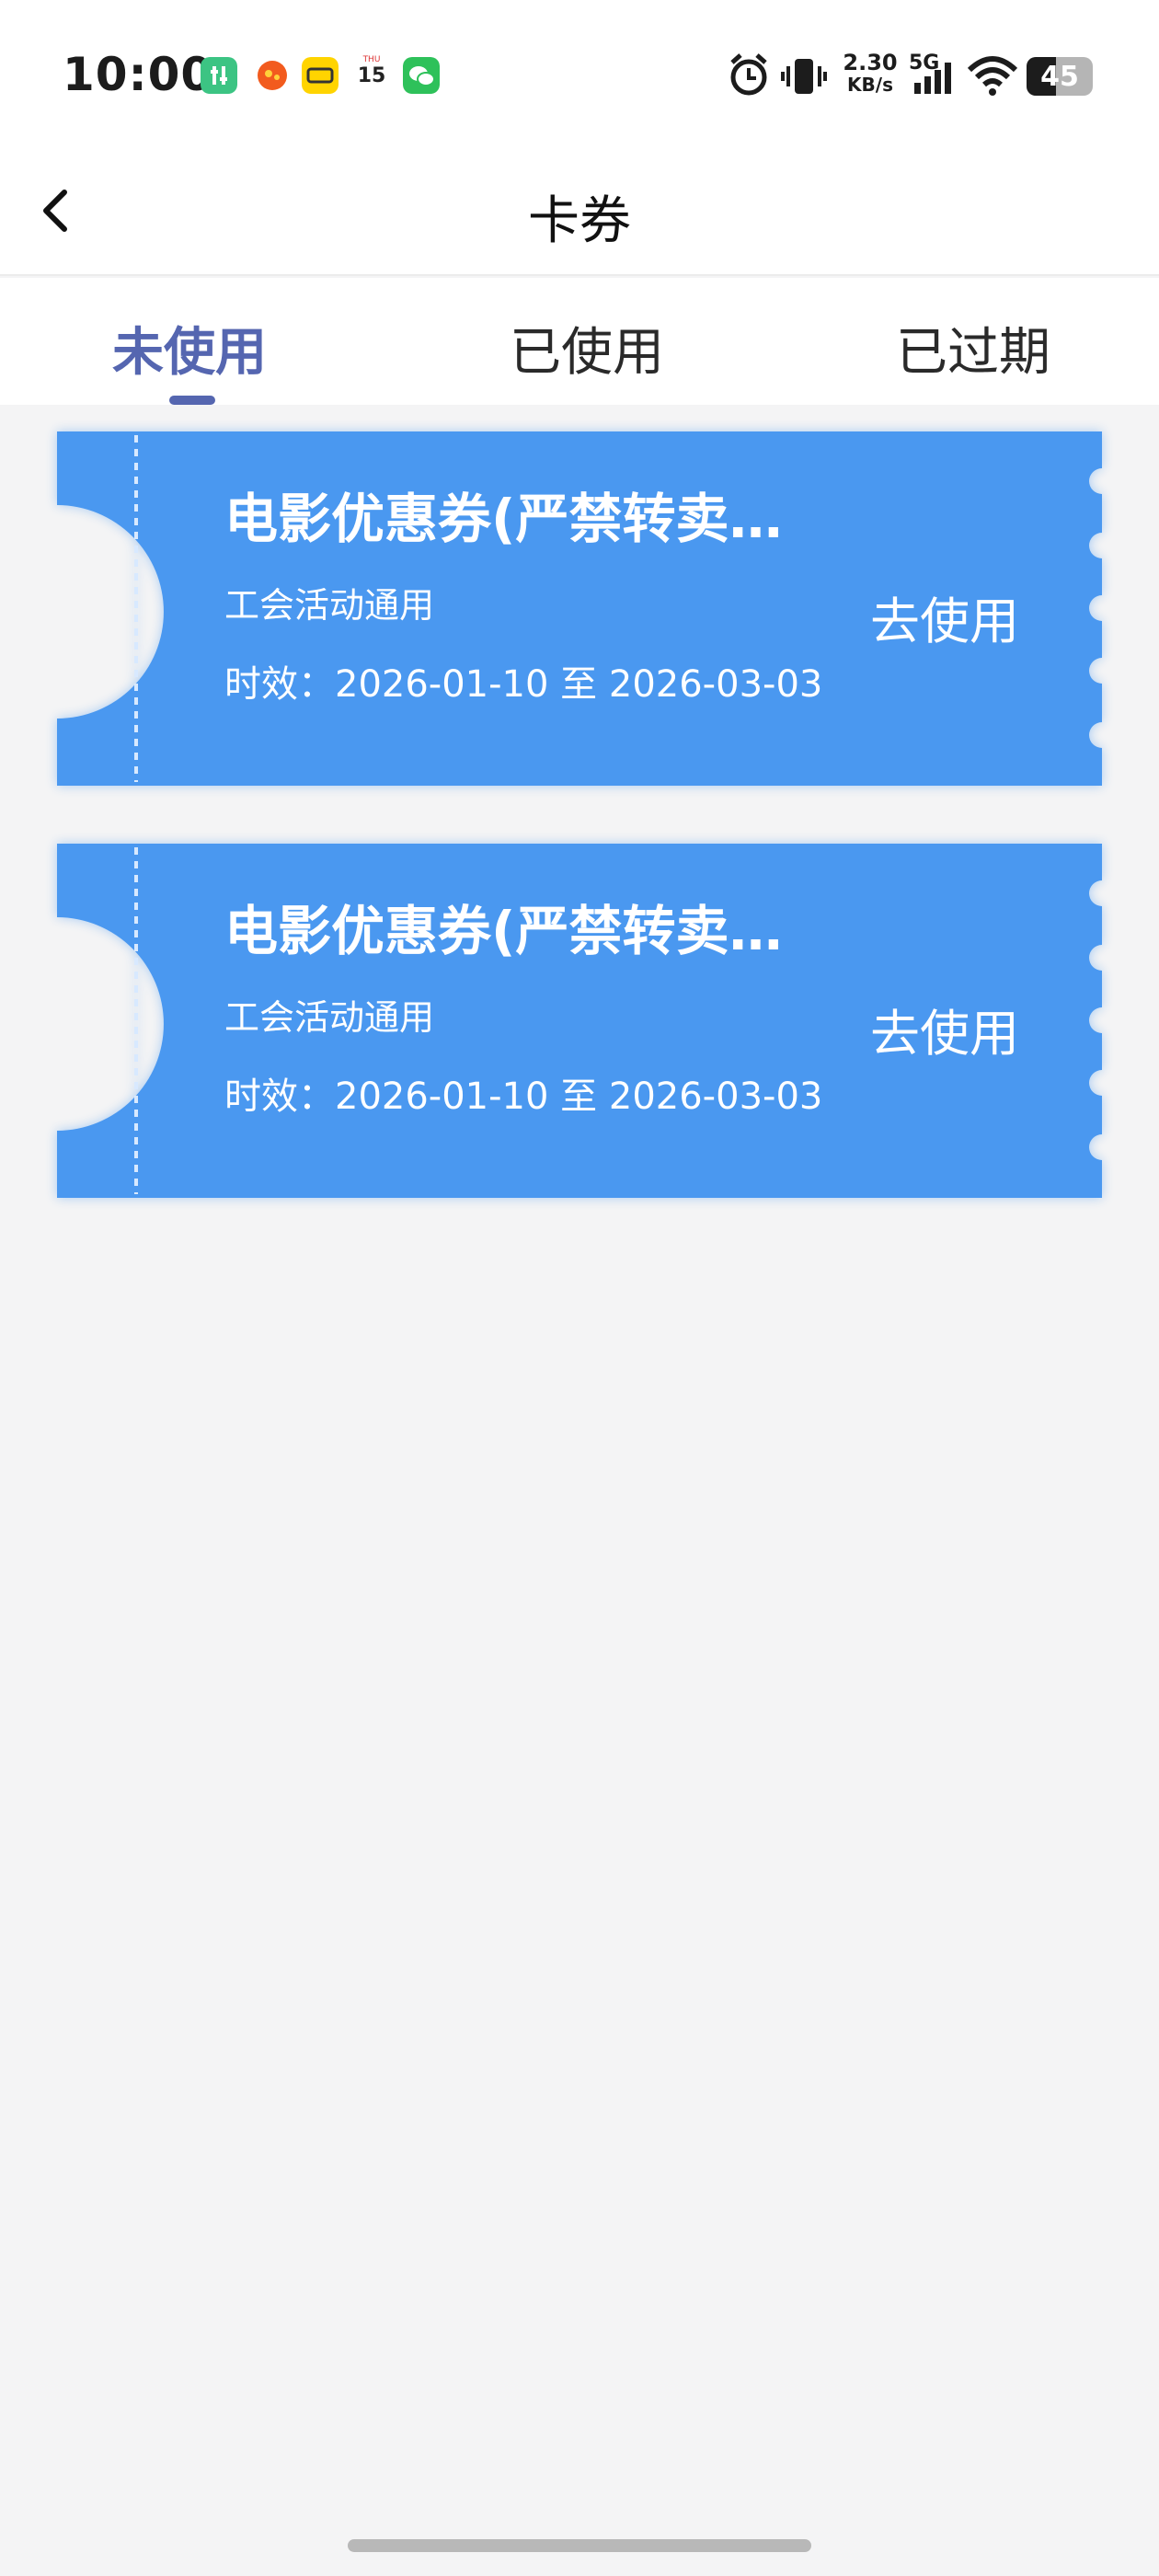 This screenshot has width=1159, height=2576. What do you see at coordinates (320, 75) in the screenshot?
I see `fare-app-icon` at bounding box center [320, 75].